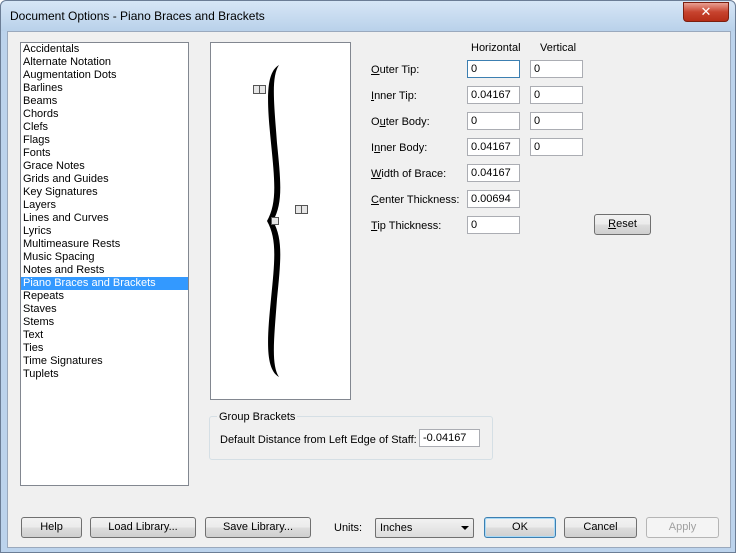 Image resolution: width=736 pixels, height=553 pixels. I want to click on units-label: Units:, so click(348, 528).